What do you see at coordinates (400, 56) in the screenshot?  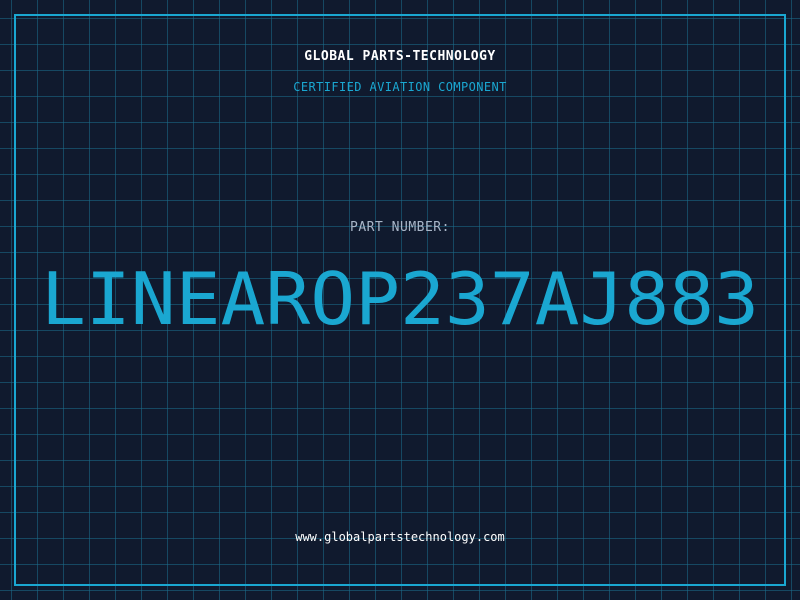 I see `company-name: GLOBAL PARTS-TECHNOLOGY` at bounding box center [400, 56].